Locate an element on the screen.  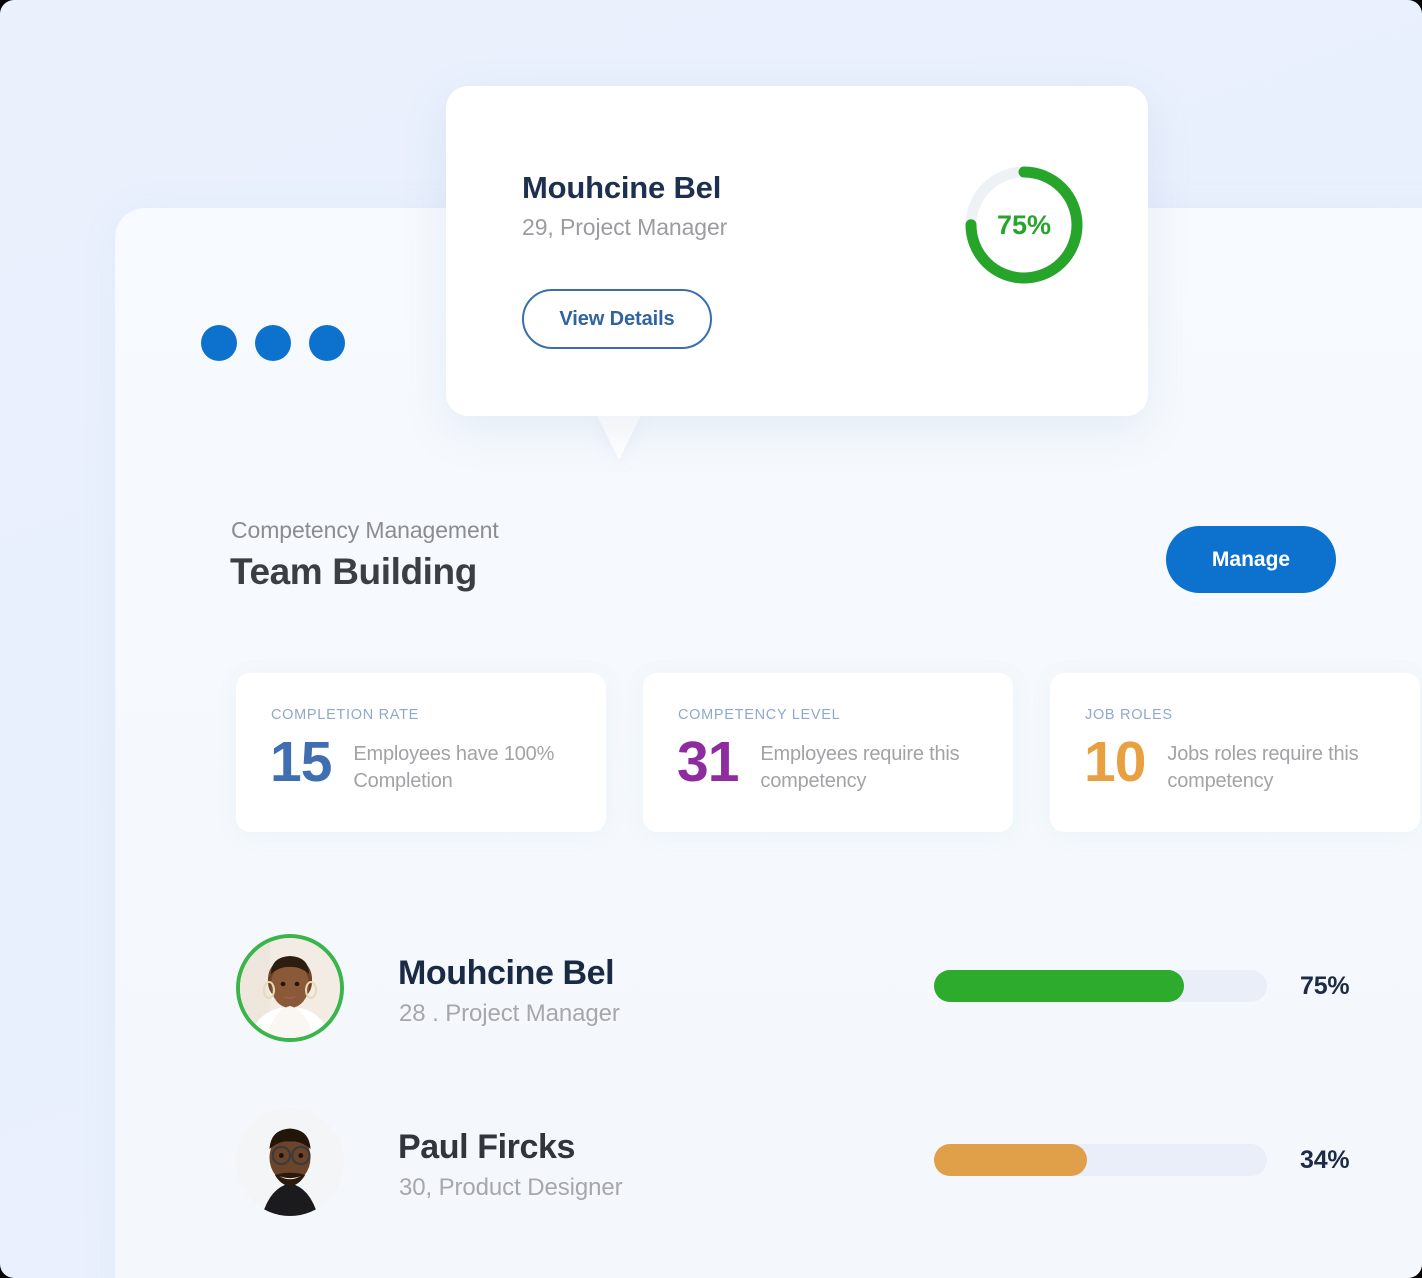
competency-percent-label: 75% is located at coordinates (1325, 986).